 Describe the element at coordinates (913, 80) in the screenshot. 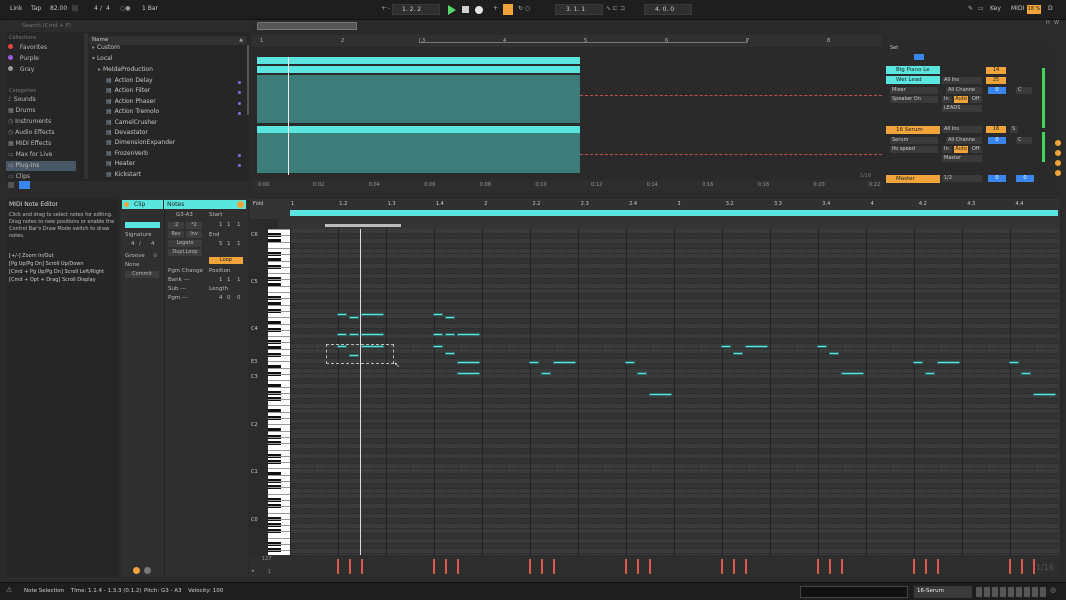

I see `track-wet-lead-header: Wet Lead` at that location.